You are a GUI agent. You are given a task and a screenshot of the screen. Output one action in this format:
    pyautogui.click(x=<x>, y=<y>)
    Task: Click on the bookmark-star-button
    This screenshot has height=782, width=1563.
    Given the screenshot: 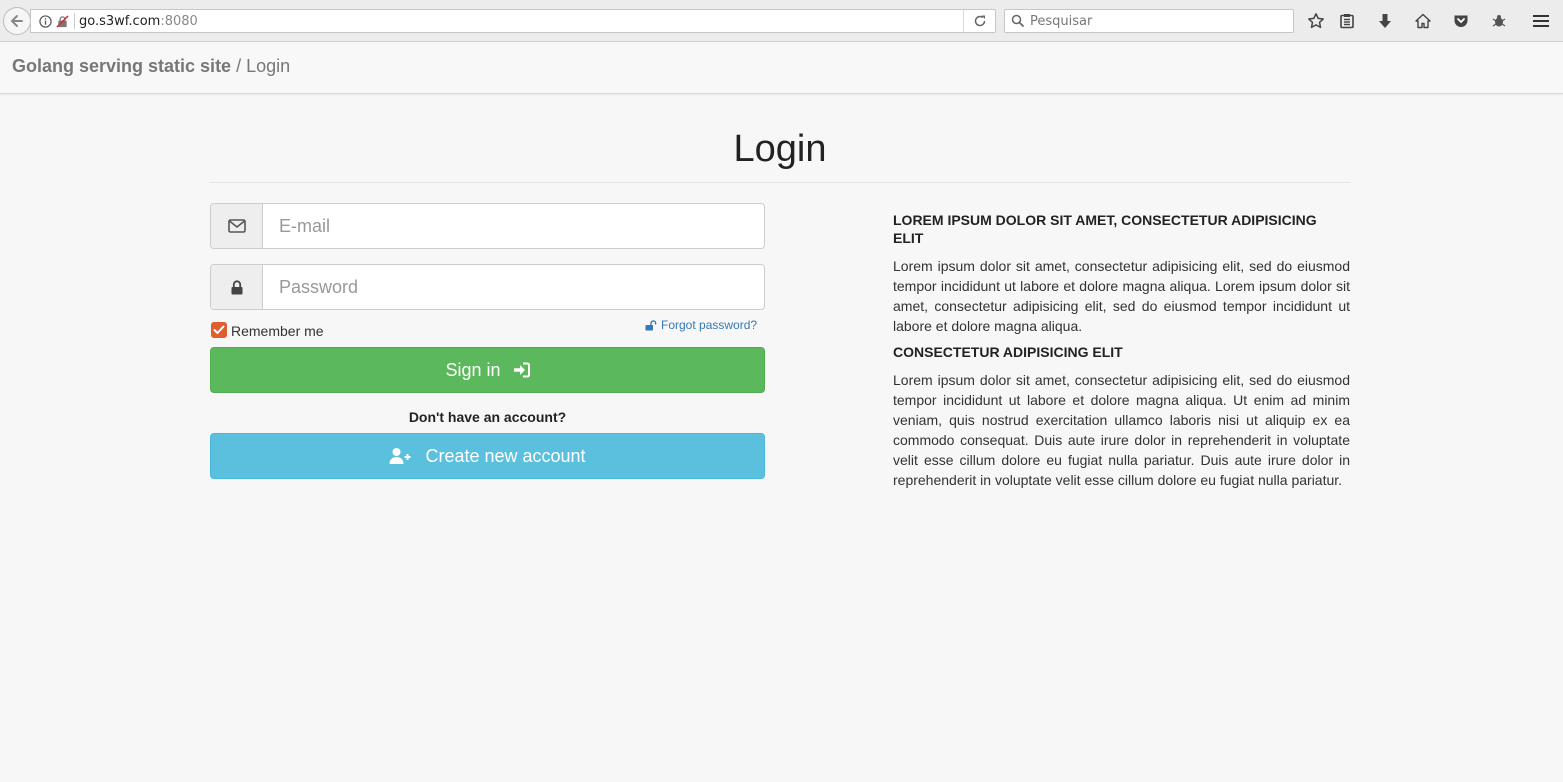 What is the action you would take?
    pyautogui.click(x=1316, y=21)
    